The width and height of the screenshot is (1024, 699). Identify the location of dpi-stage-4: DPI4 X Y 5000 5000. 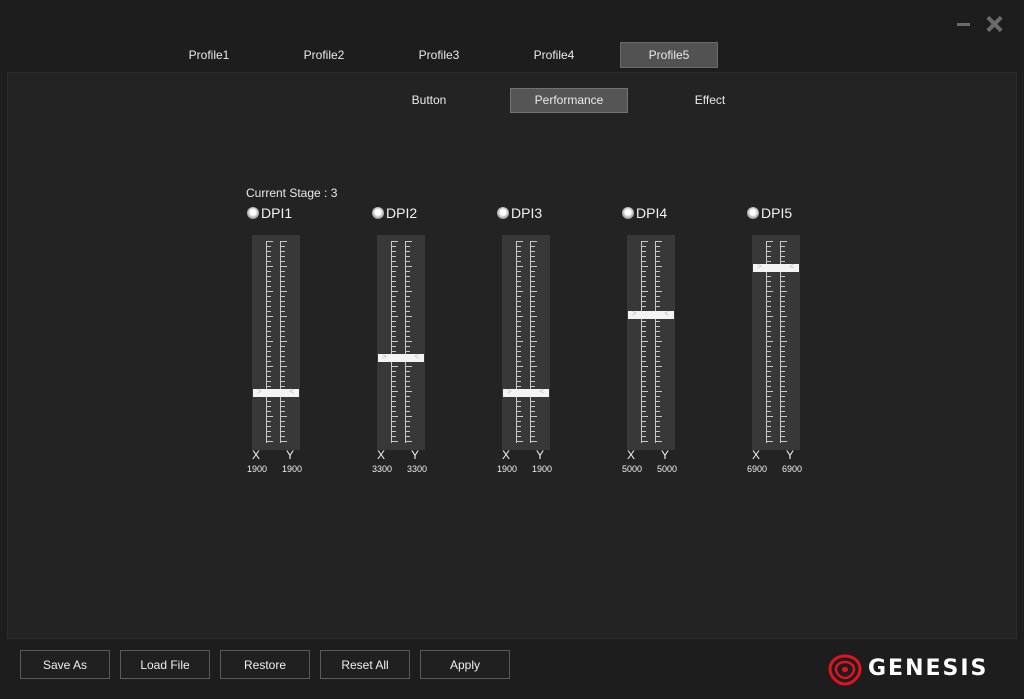
(657, 345).